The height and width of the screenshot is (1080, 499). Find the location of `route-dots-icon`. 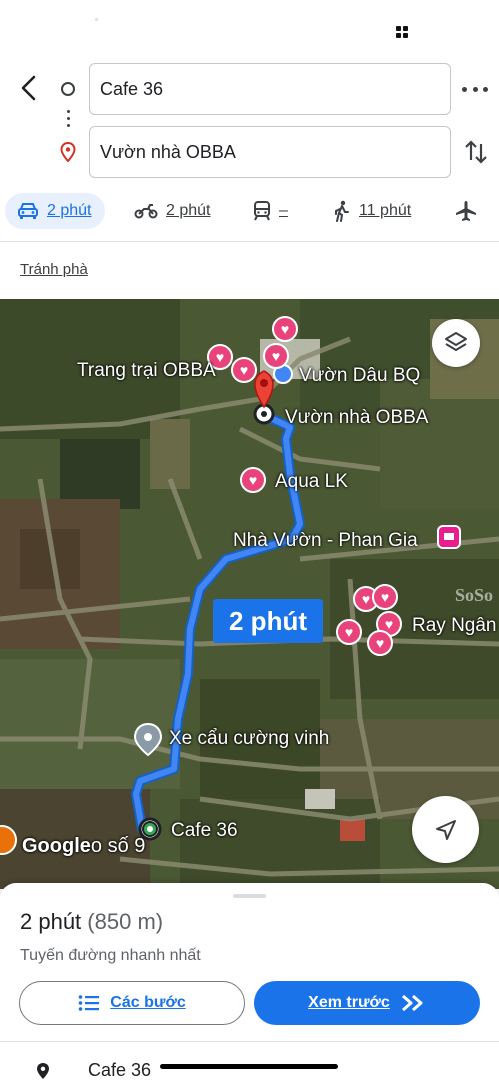

route-dots-icon is located at coordinates (68, 120).